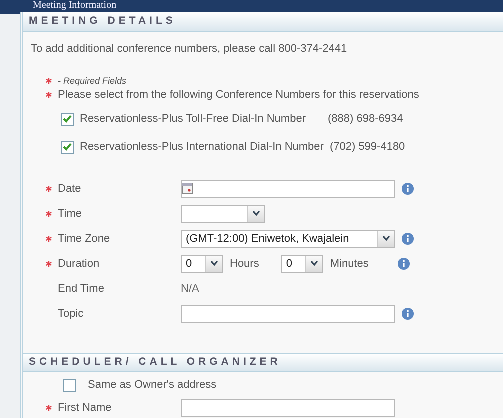 The width and height of the screenshot is (503, 418). Describe the element at coordinates (82, 288) in the screenshot. I see `field-label: End Time` at that location.